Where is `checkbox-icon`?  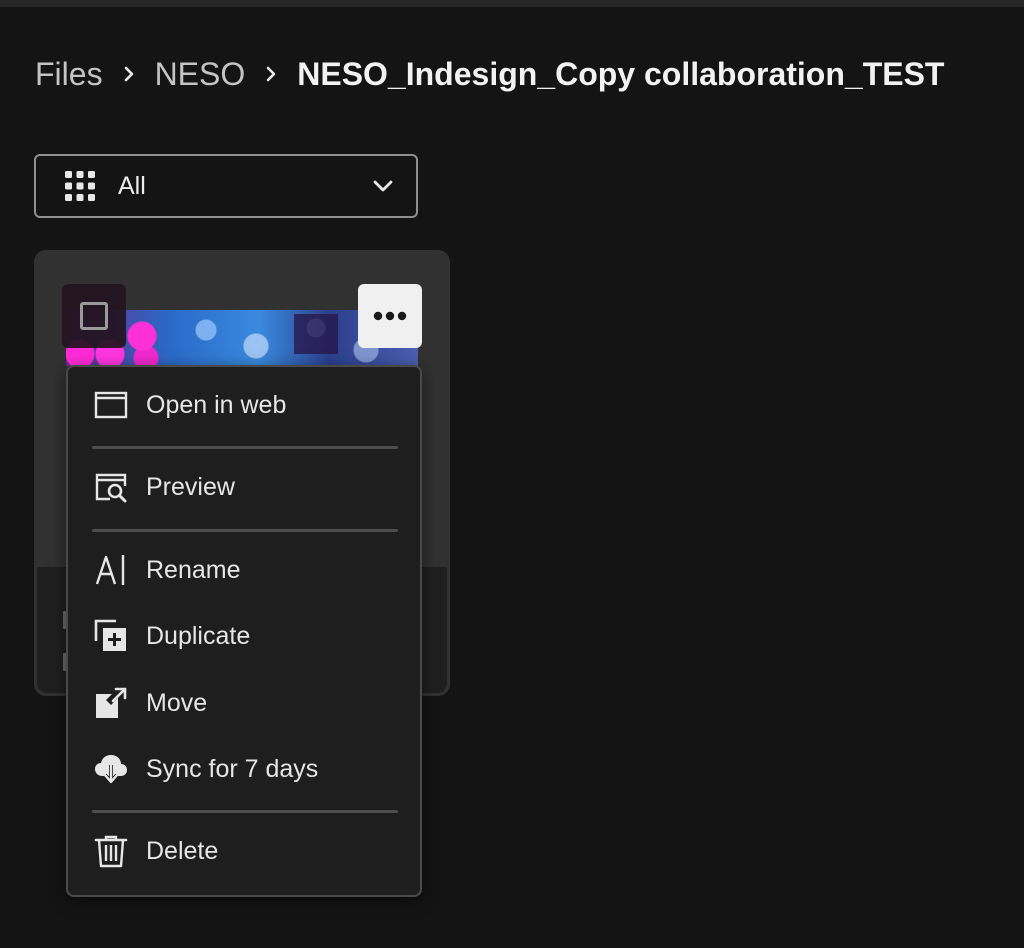 checkbox-icon is located at coordinates (94, 316).